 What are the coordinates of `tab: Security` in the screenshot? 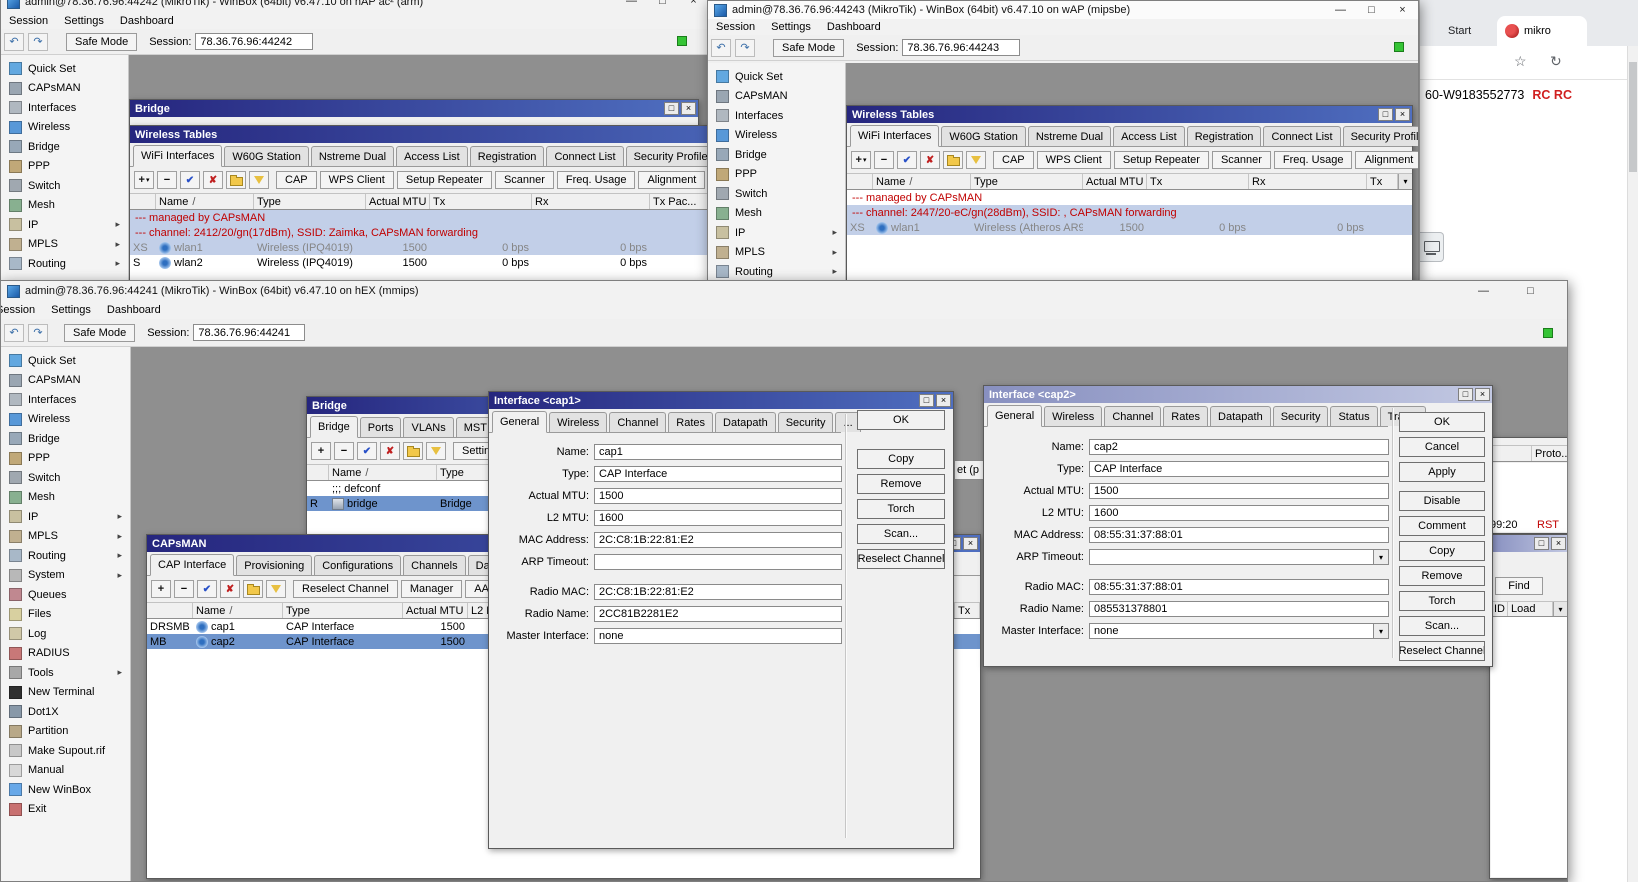 It's located at (805, 422).